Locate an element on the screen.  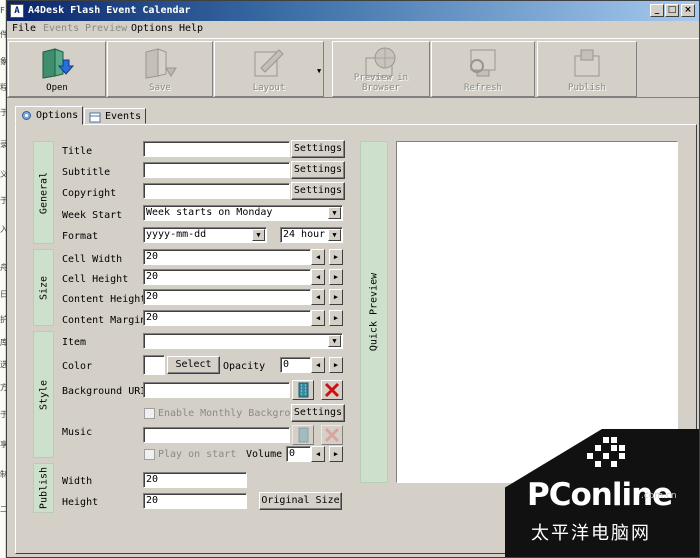
tab-events: Events is located at coordinates (115, 116).